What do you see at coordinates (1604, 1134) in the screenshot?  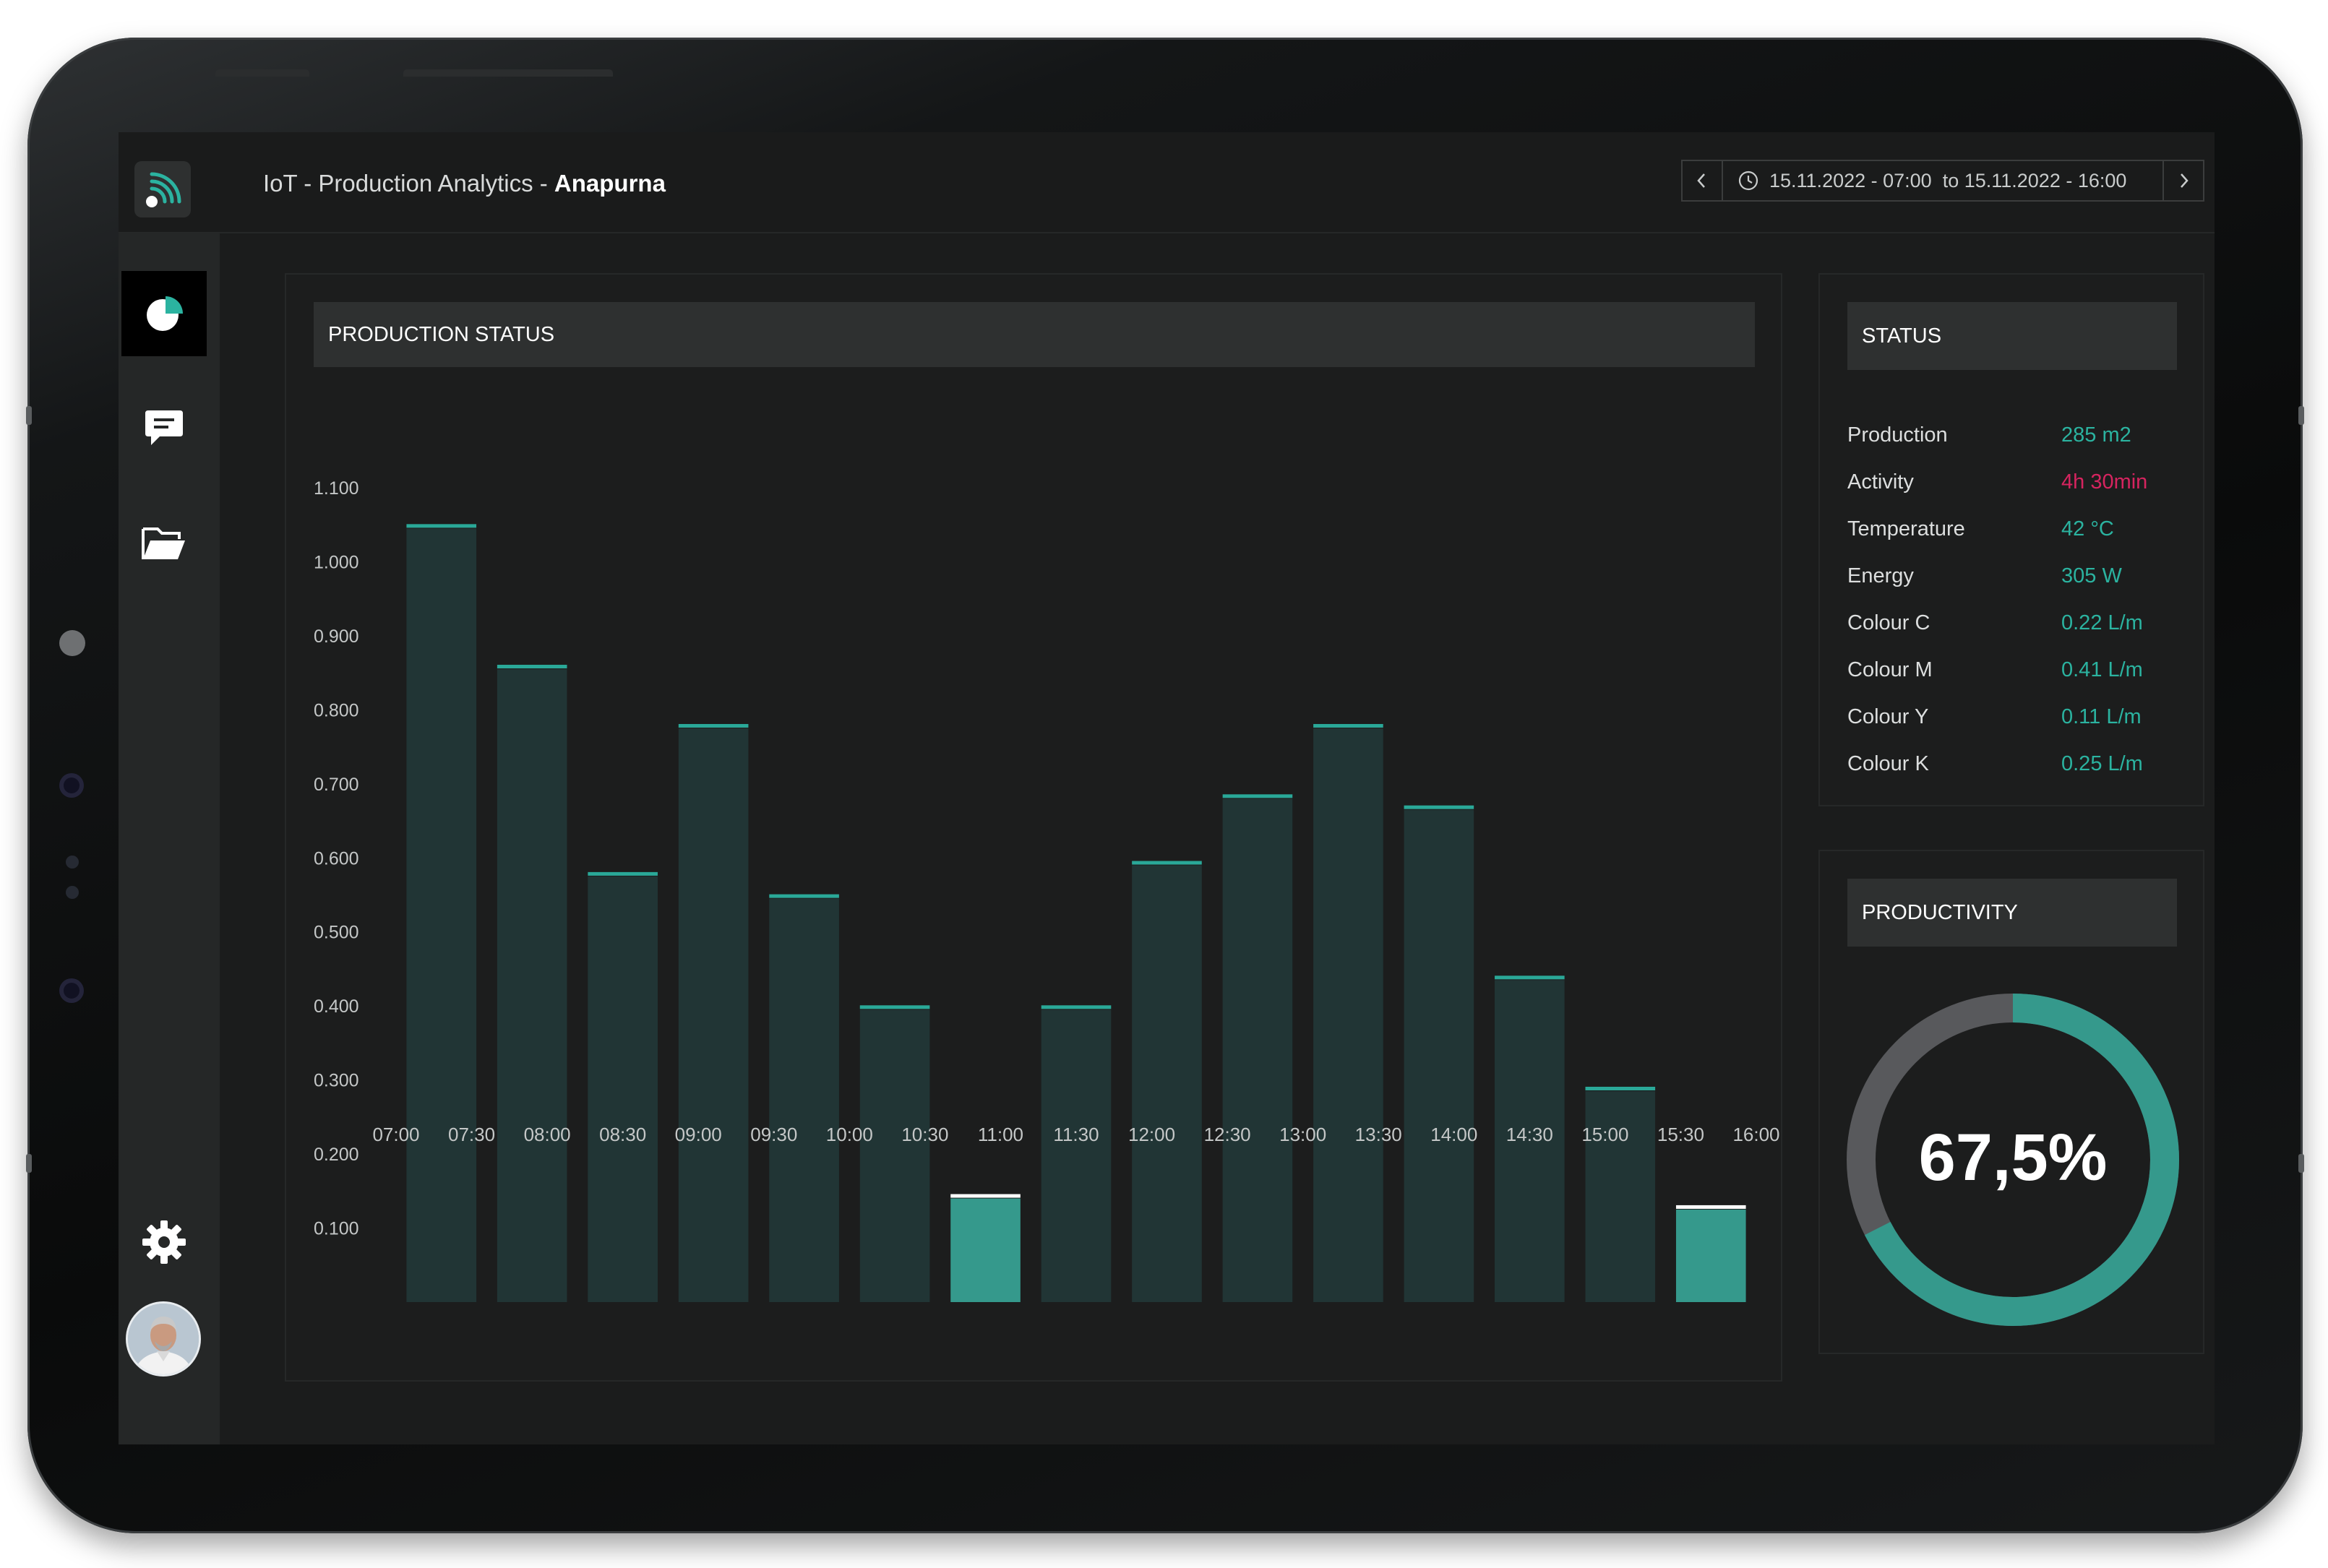 I see `x-tick-label: 15:00` at bounding box center [1604, 1134].